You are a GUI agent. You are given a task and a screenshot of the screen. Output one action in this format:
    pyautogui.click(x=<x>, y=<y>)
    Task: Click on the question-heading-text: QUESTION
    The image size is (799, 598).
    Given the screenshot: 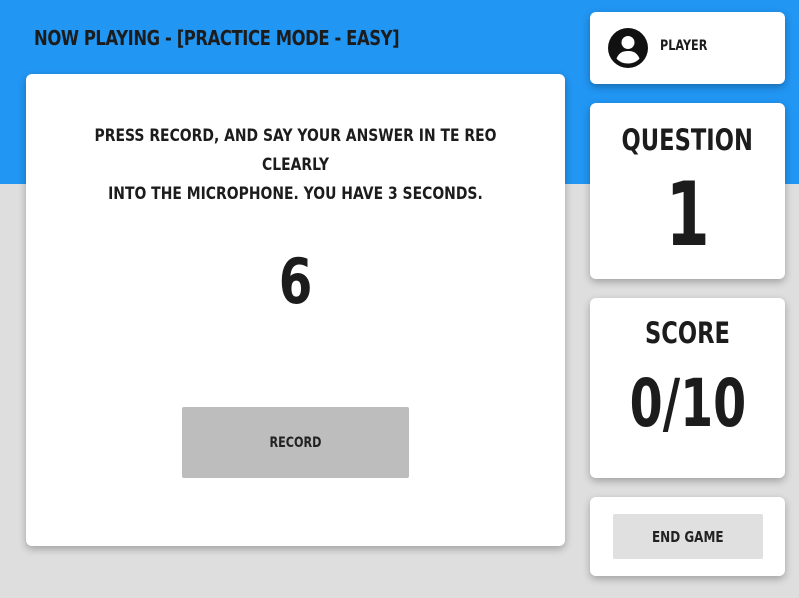 What is the action you would take?
    pyautogui.click(x=687, y=140)
    